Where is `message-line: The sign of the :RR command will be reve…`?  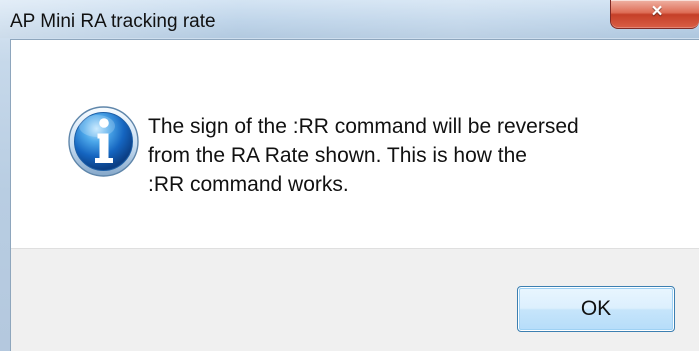
message-line: The sign of the :RR command will be reve… is located at coordinates (363, 126).